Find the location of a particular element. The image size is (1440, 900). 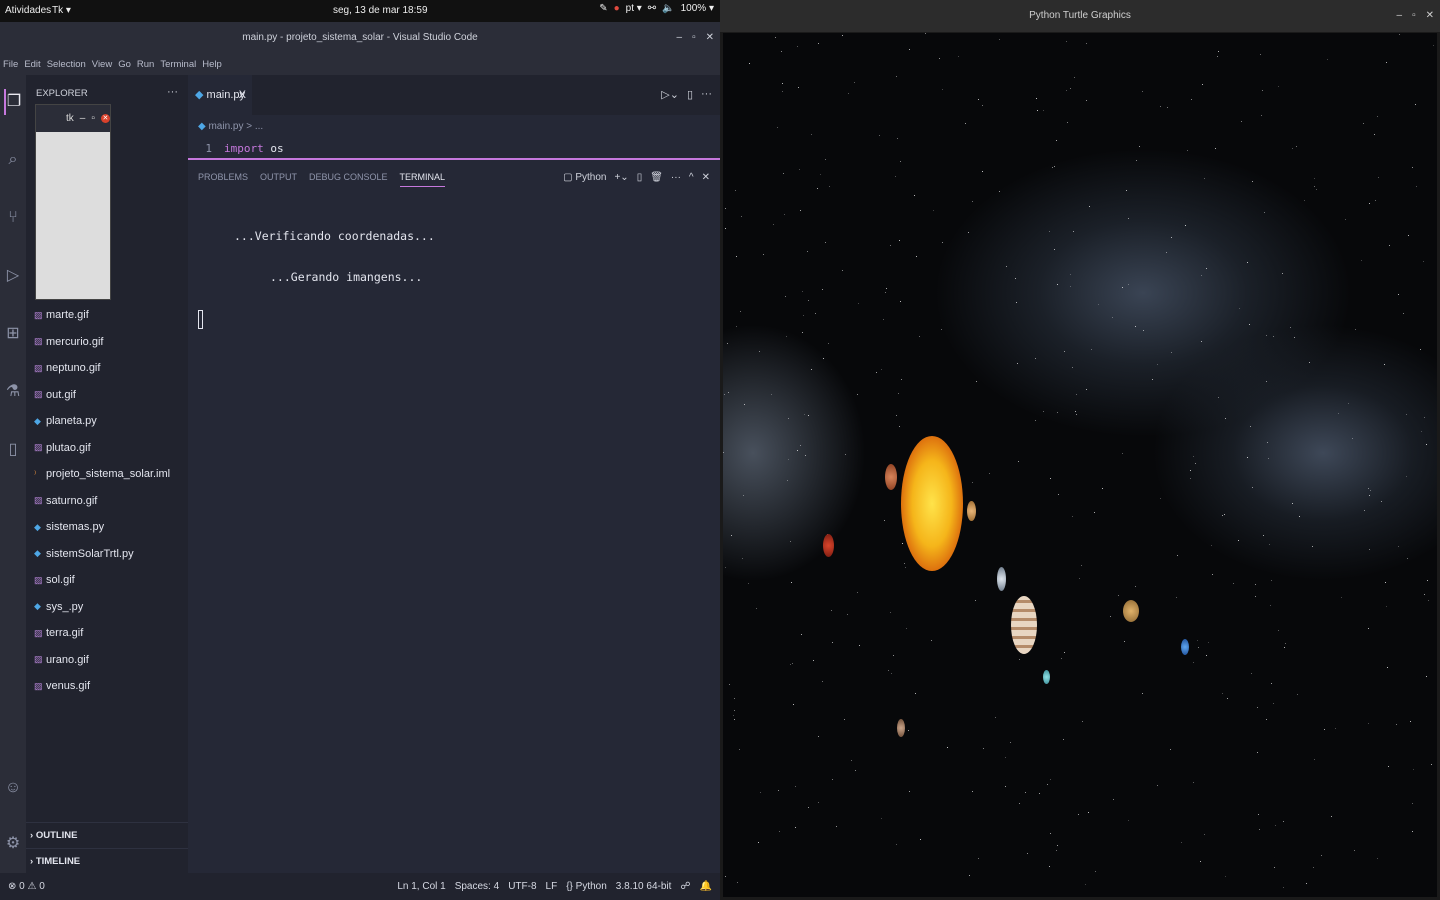

encoding: UTF-8 is located at coordinates (522, 886).